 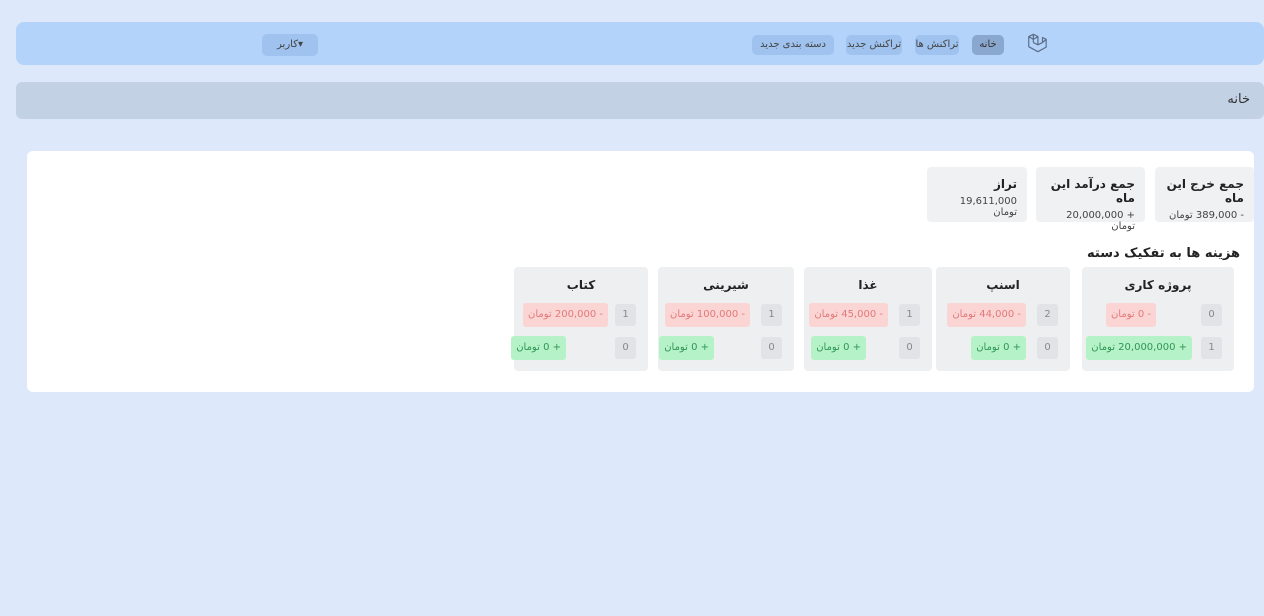 I want to click on expense-count: 2, so click(x=1047, y=315).